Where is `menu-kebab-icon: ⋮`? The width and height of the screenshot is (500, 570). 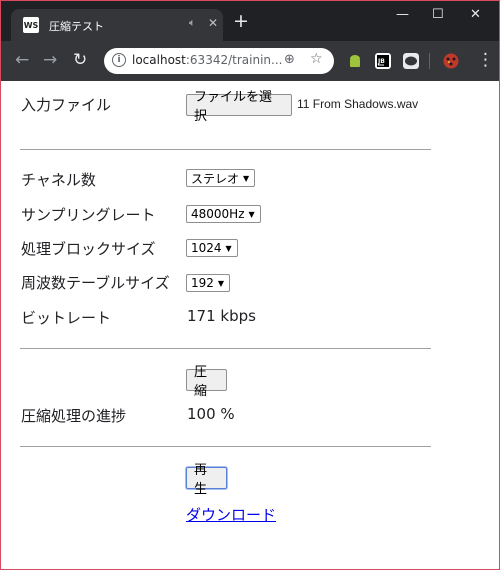
menu-kebab-icon: ⋮ is located at coordinates (485, 60).